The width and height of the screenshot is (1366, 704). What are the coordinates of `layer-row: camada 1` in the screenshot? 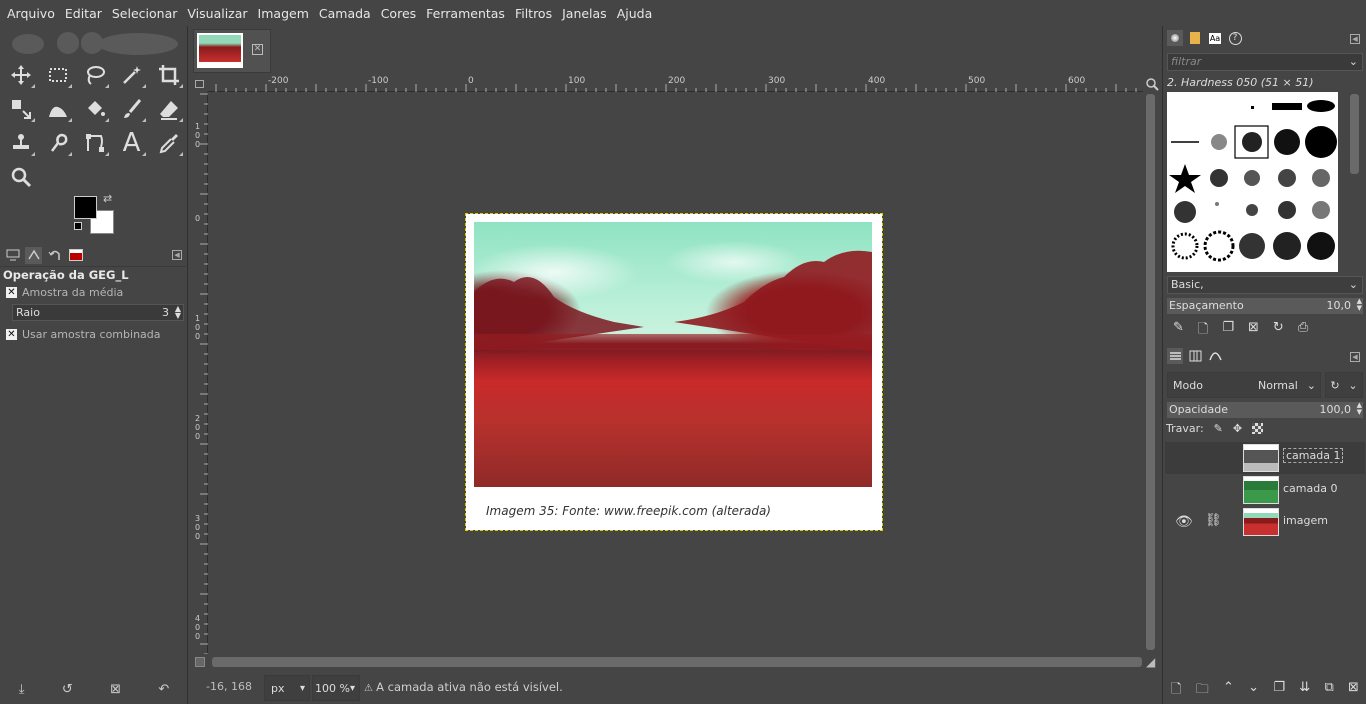 It's located at (1265, 458).